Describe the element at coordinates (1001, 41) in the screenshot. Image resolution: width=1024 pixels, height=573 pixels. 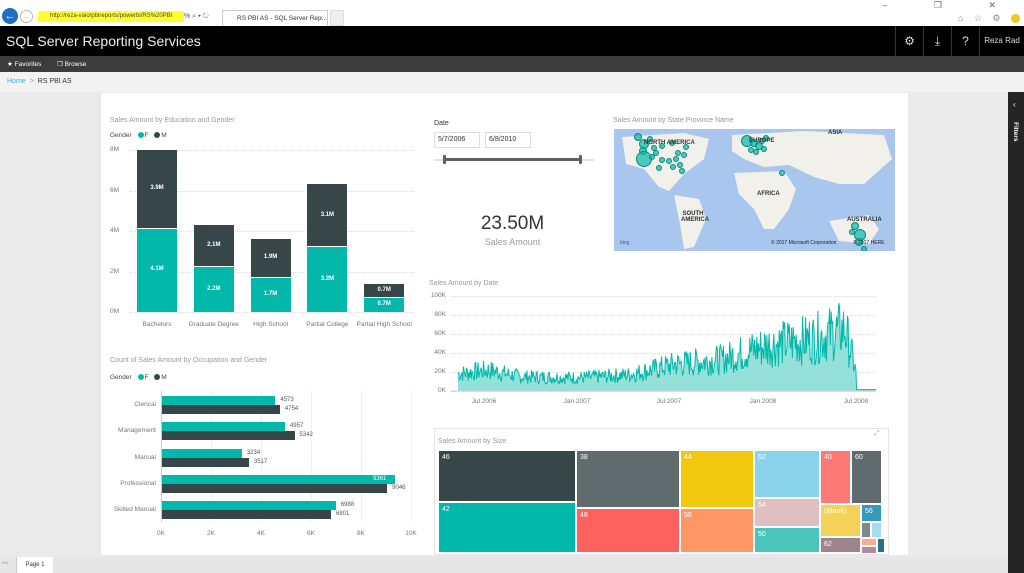
I see `user-menu: Reza Rad` at that location.